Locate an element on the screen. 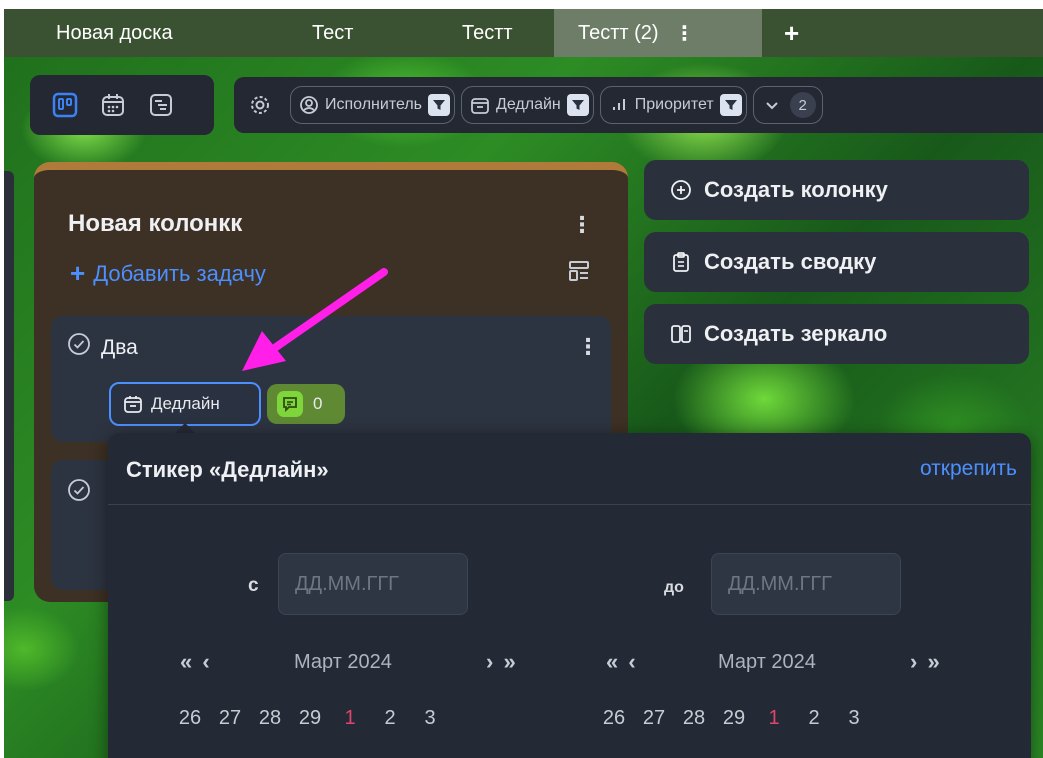  priority-bars-icon is located at coordinates (618, 104).